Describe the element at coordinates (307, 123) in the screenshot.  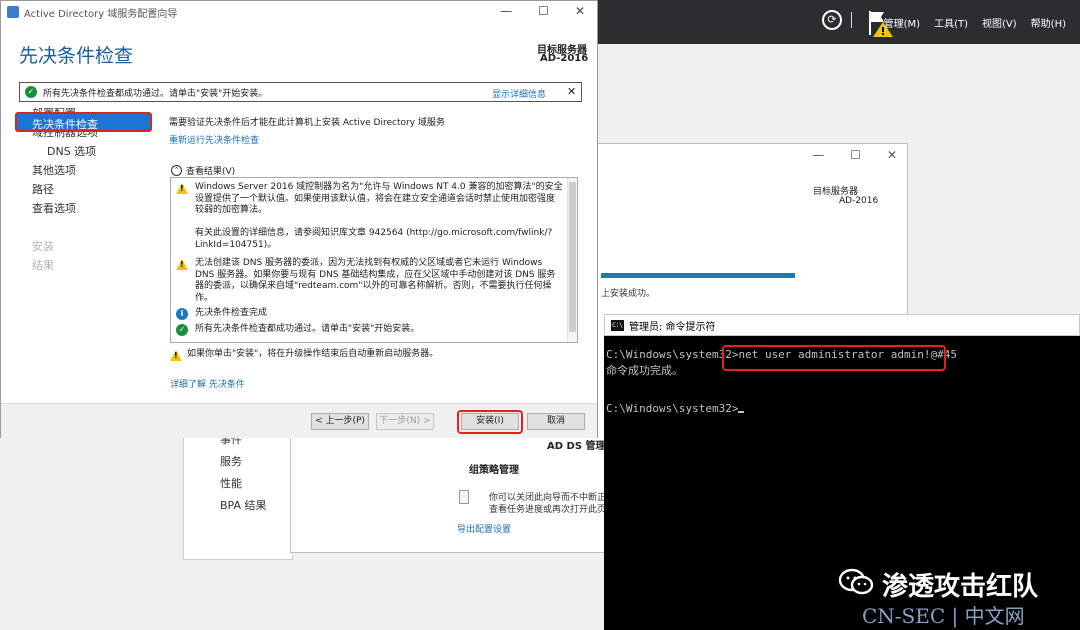
I see `page-description: 需要验证先决条件后才能在此计算机上安装 Active Directory 域服务` at that location.